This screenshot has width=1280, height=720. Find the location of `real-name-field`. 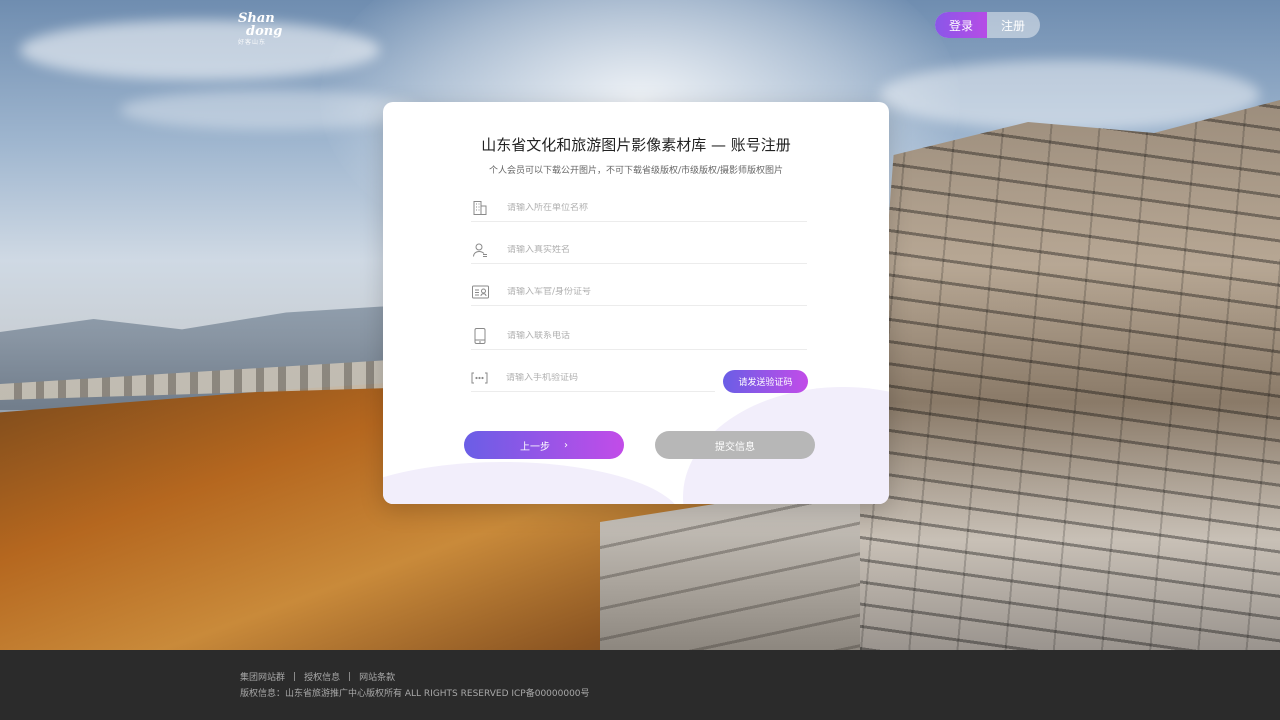

real-name-field is located at coordinates (639, 250).